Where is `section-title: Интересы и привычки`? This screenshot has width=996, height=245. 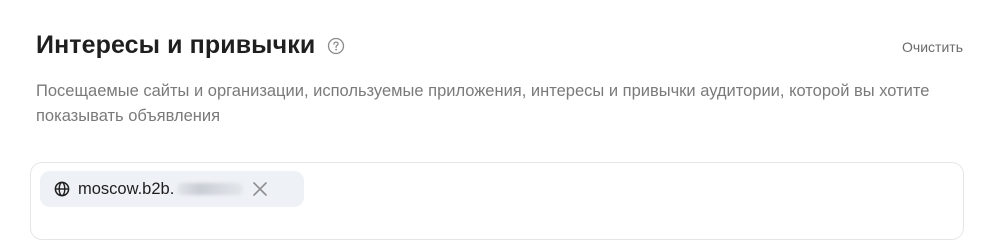
section-title: Интересы и привычки is located at coordinates (176, 45).